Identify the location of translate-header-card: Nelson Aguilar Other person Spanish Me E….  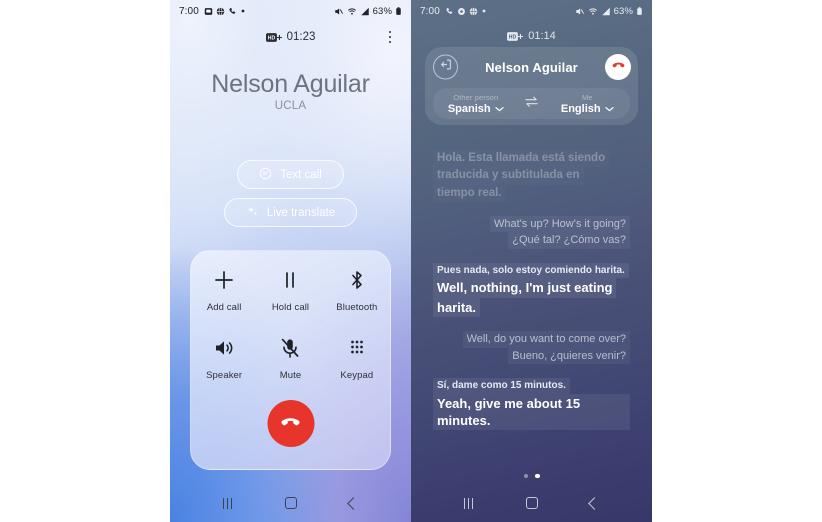
(531, 86).